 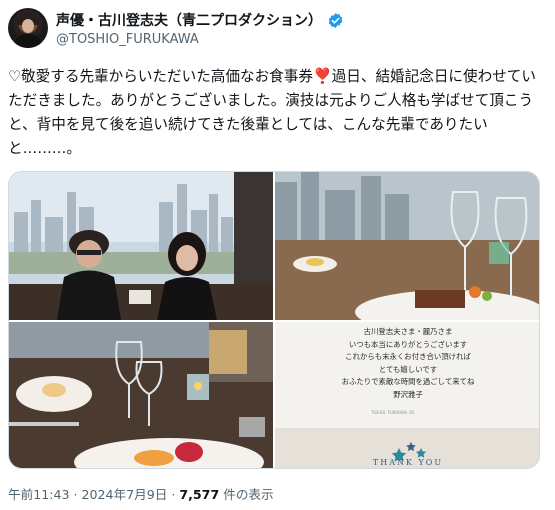 I want to click on tweet-time: 午前11:43, so click(x=38, y=494).